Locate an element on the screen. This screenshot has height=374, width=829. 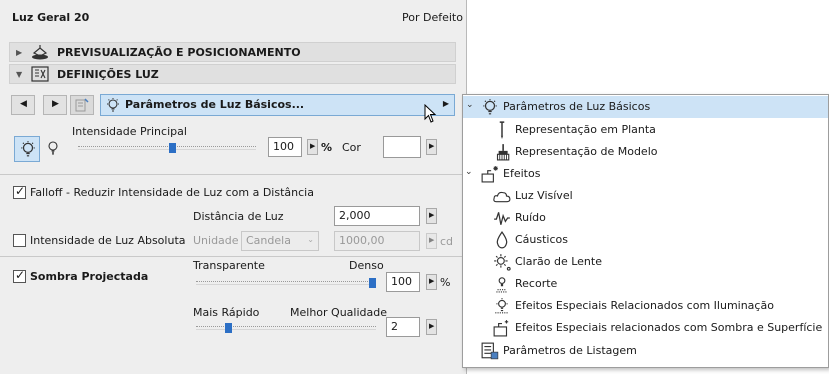
unit-select-value: Candela is located at coordinates (268, 240).